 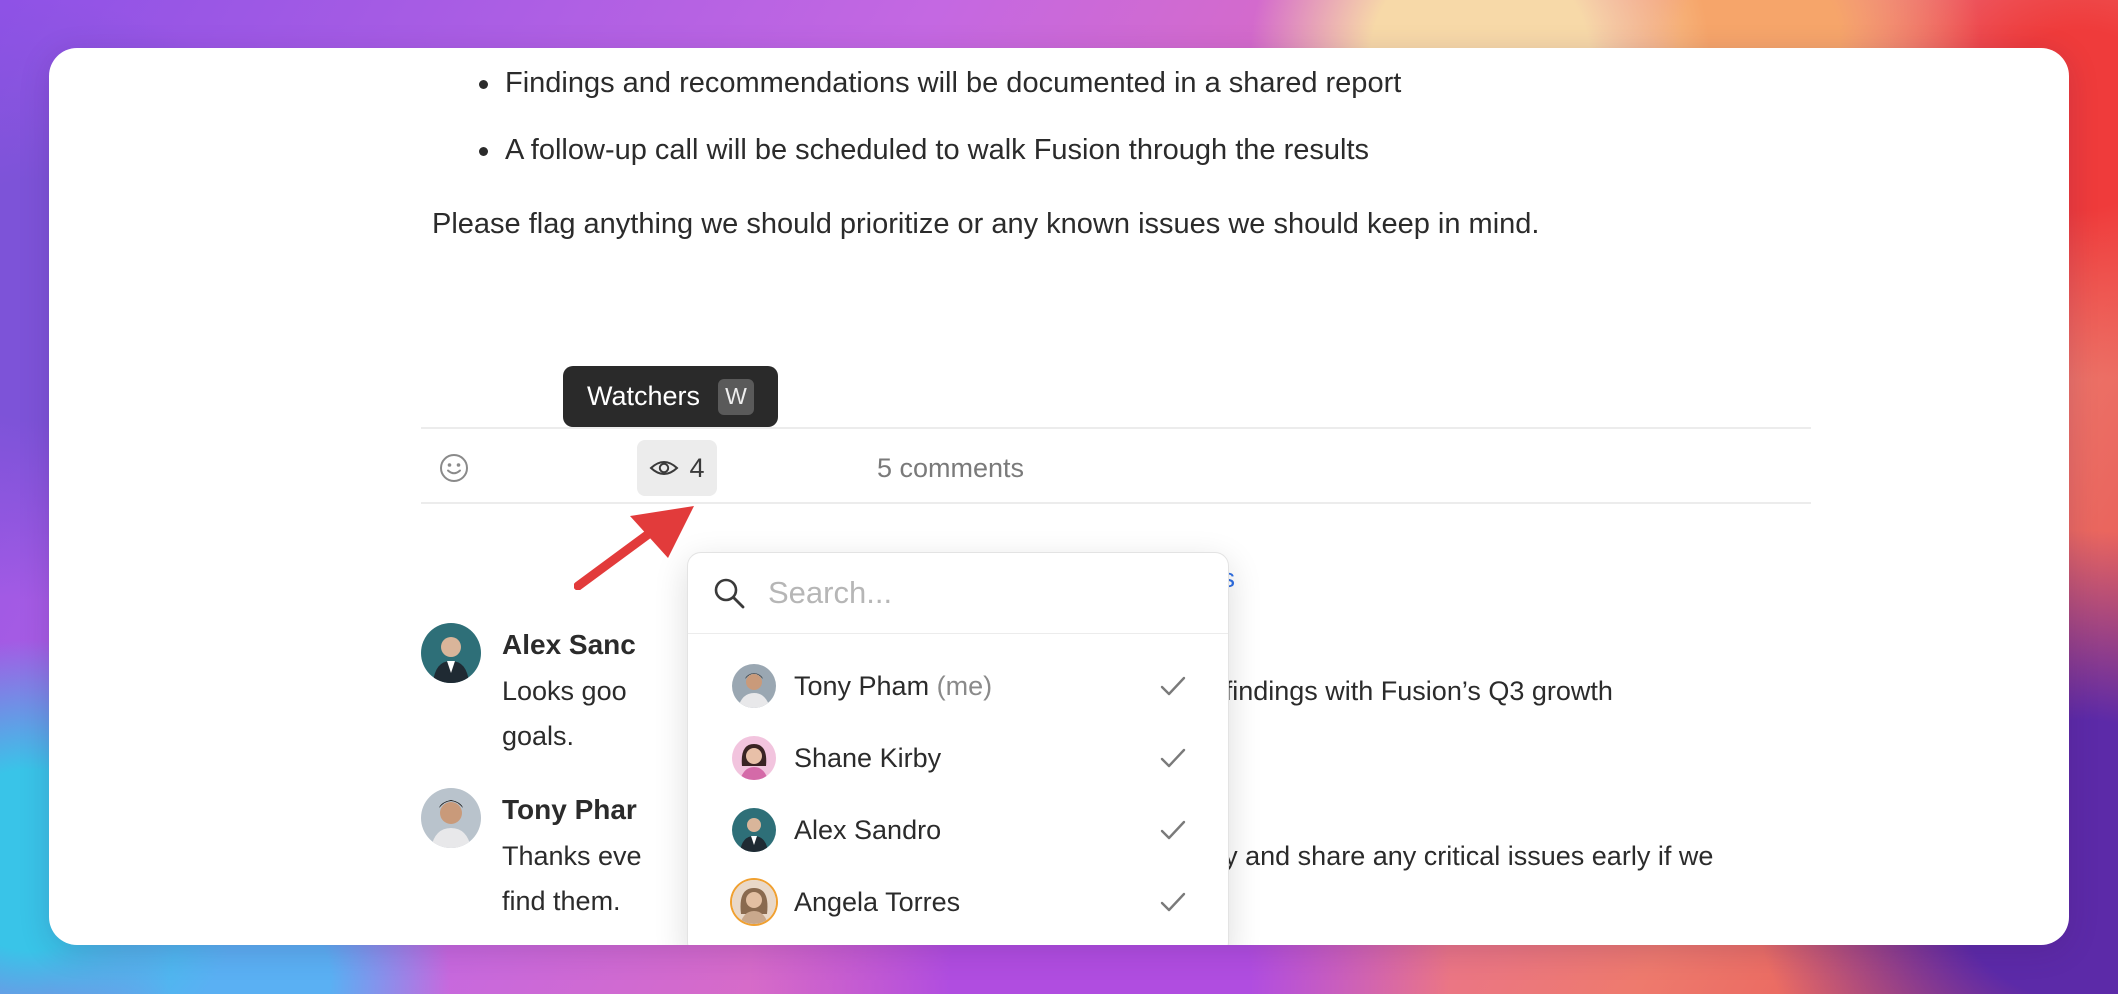 I want to click on watchers-tooltip: Watchers W, so click(x=671, y=396).